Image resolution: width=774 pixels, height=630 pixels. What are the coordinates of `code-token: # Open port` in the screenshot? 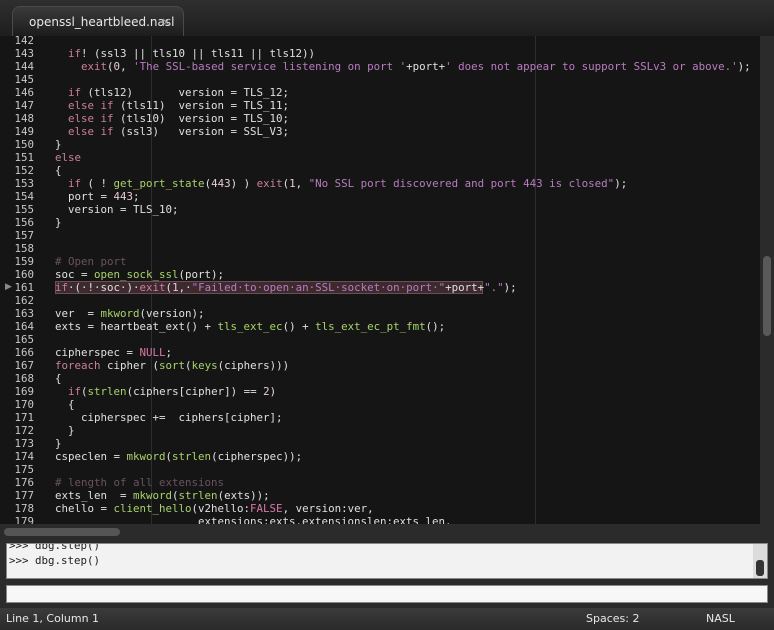 It's located at (91, 261).